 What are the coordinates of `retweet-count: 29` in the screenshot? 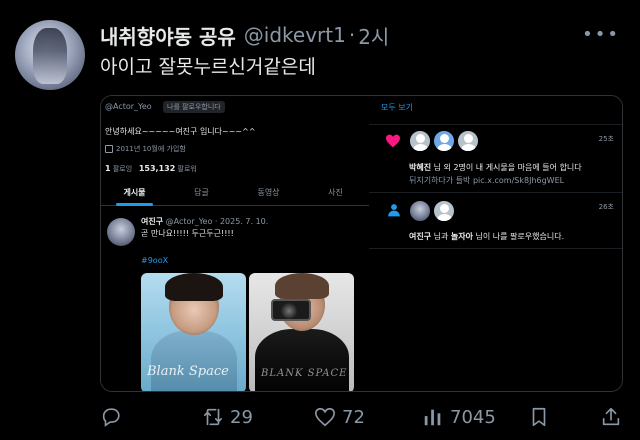 It's located at (241, 417).